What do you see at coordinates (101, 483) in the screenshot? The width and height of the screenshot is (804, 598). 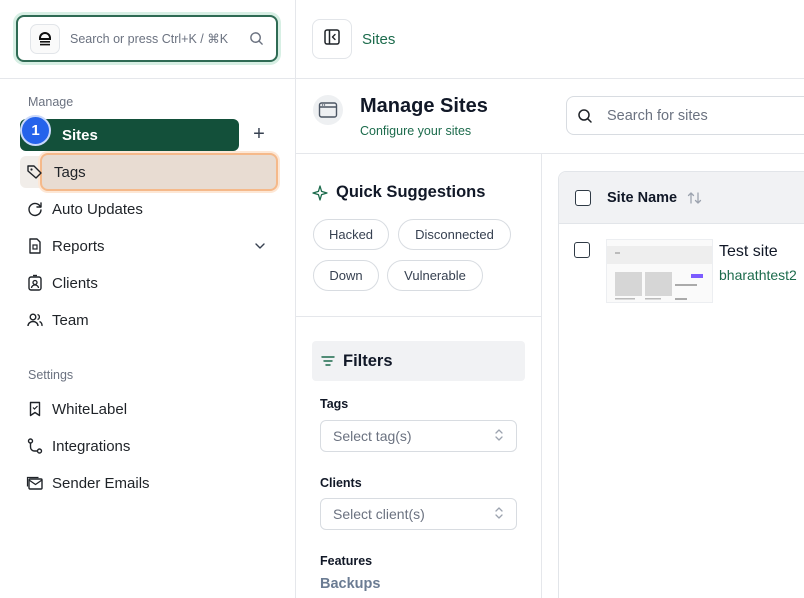 I see `sidebar-item-label: Sender Emails` at bounding box center [101, 483].